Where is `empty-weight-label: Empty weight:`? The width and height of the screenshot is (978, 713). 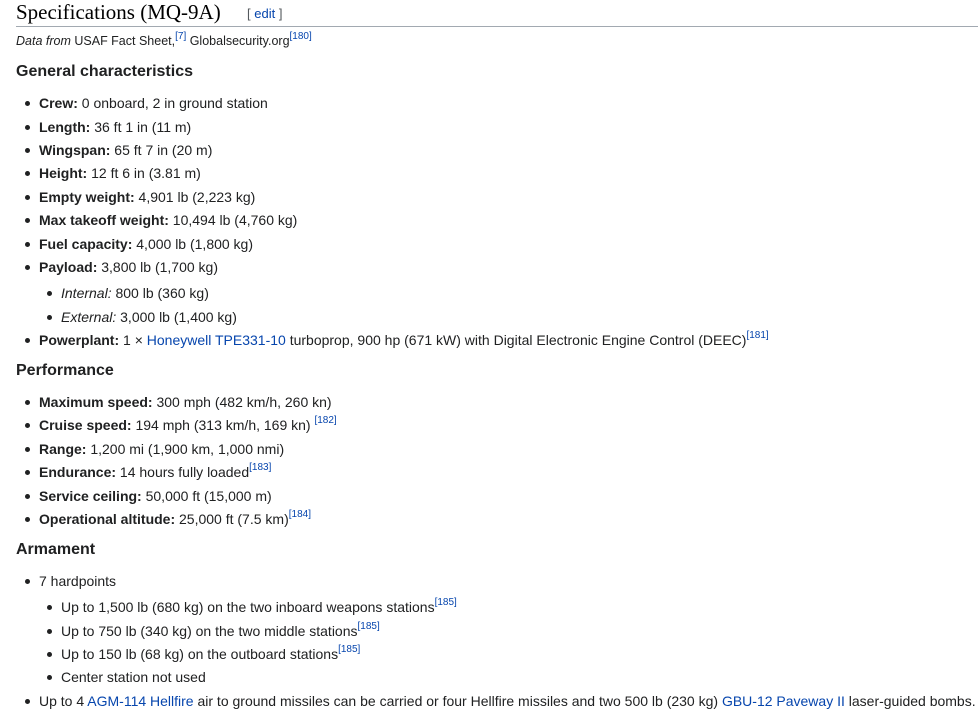 empty-weight-label: Empty weight: is located at coordinates (87, 197).